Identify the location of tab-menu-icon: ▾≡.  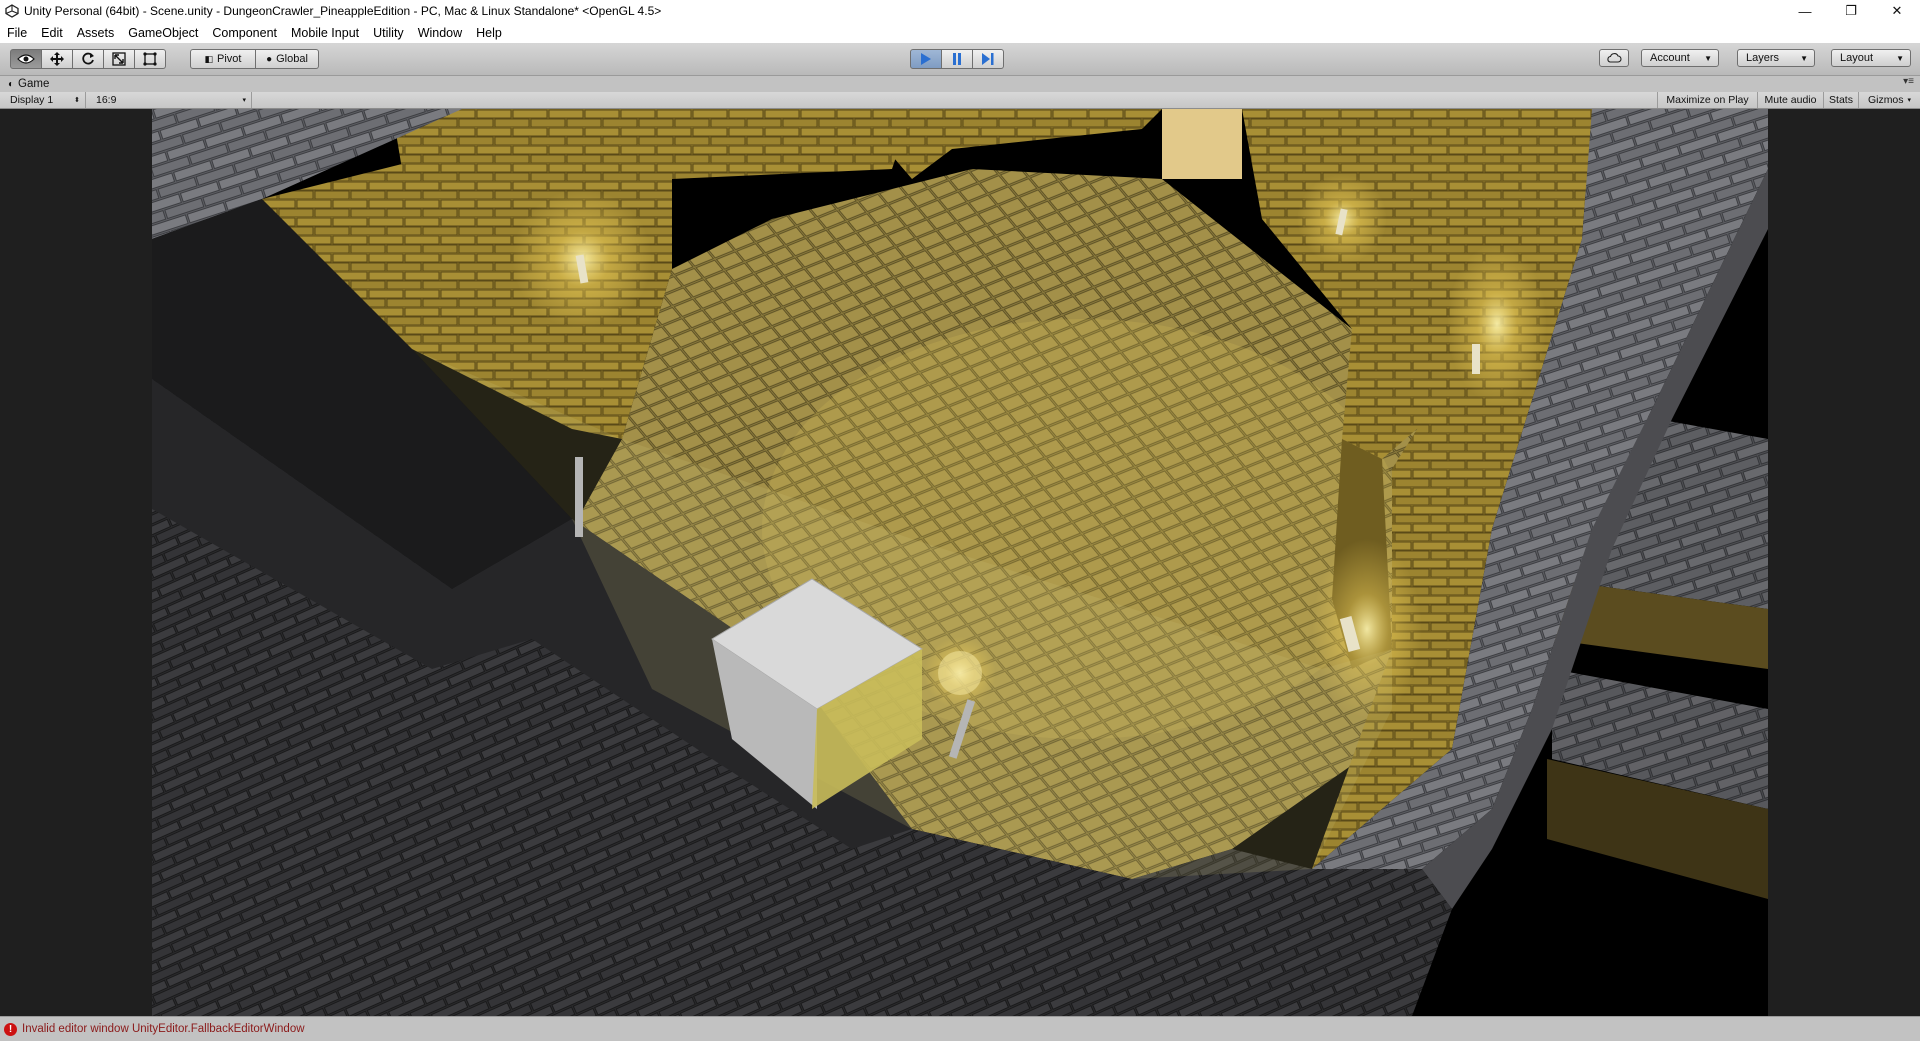
(1908, 81).